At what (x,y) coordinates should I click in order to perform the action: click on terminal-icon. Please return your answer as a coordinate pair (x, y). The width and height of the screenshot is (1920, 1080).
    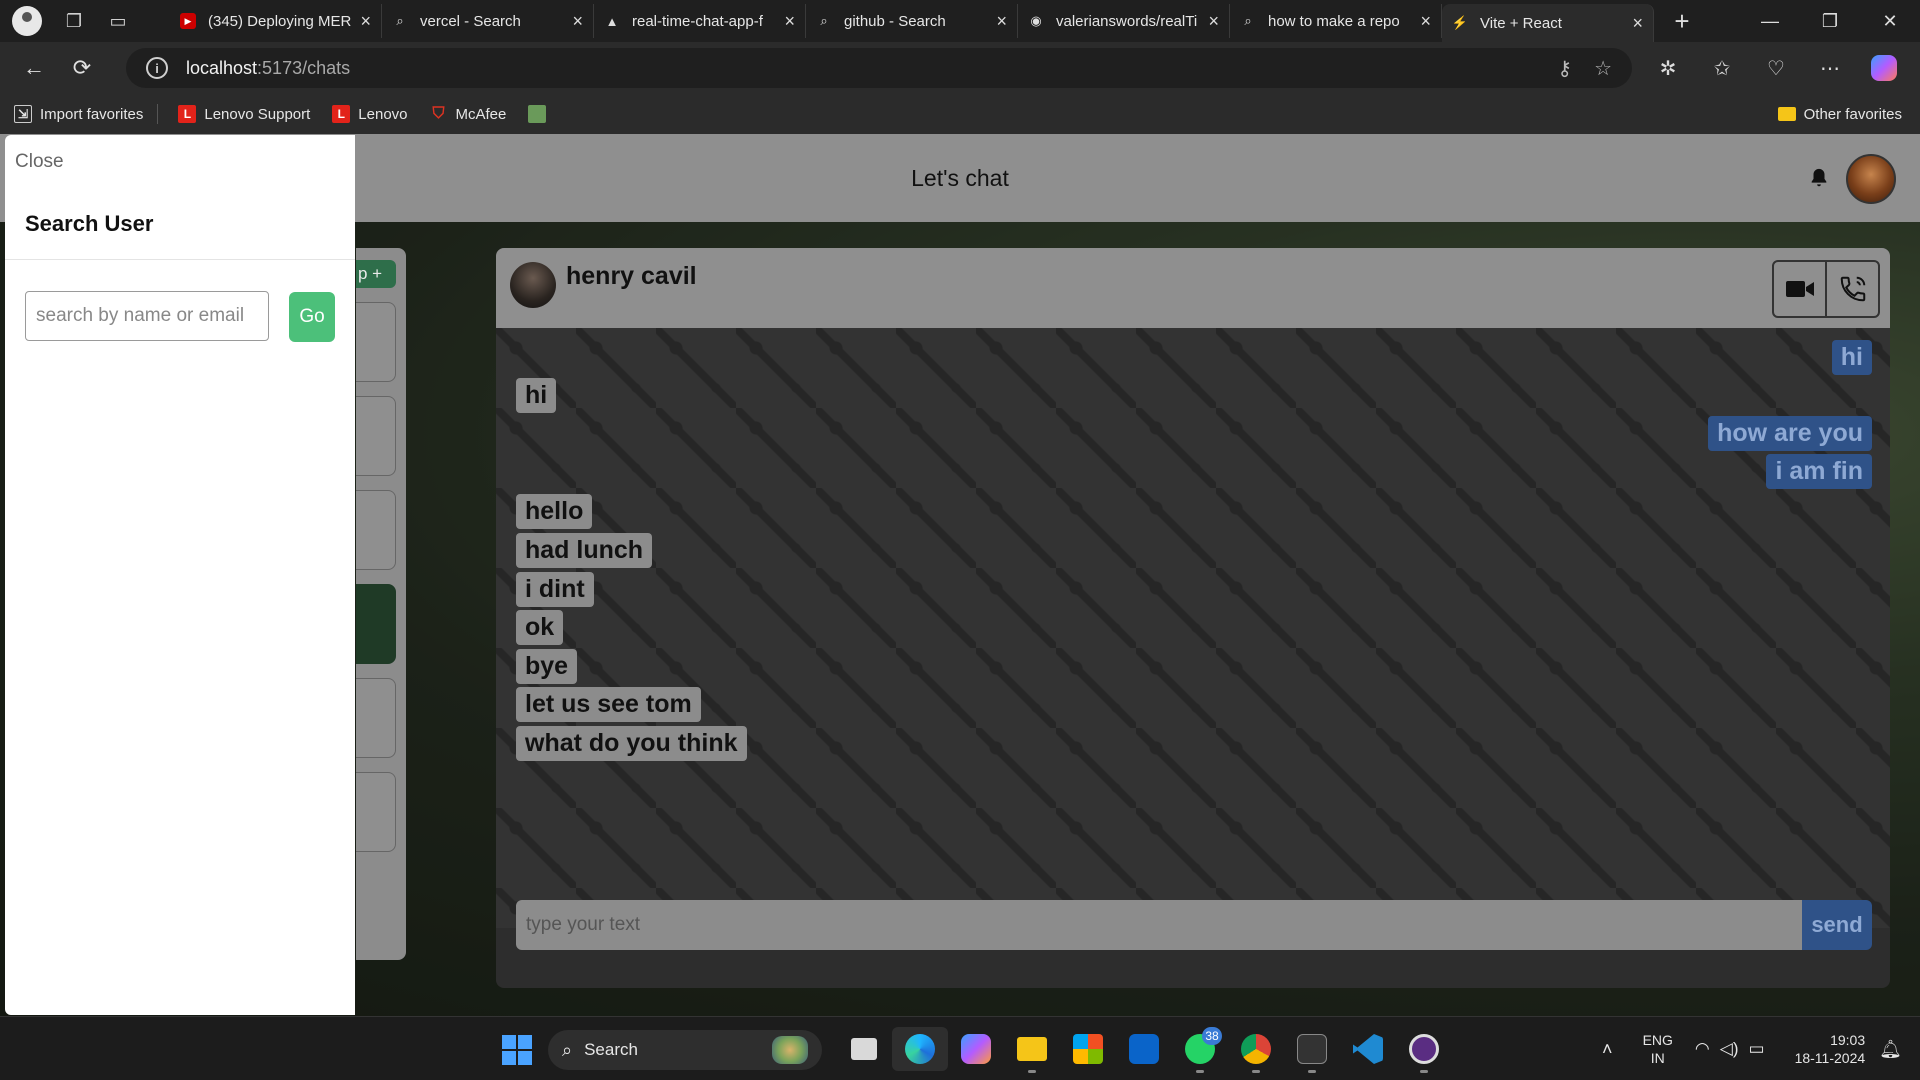
    Looking at the image, I should click on (1312, 1050).